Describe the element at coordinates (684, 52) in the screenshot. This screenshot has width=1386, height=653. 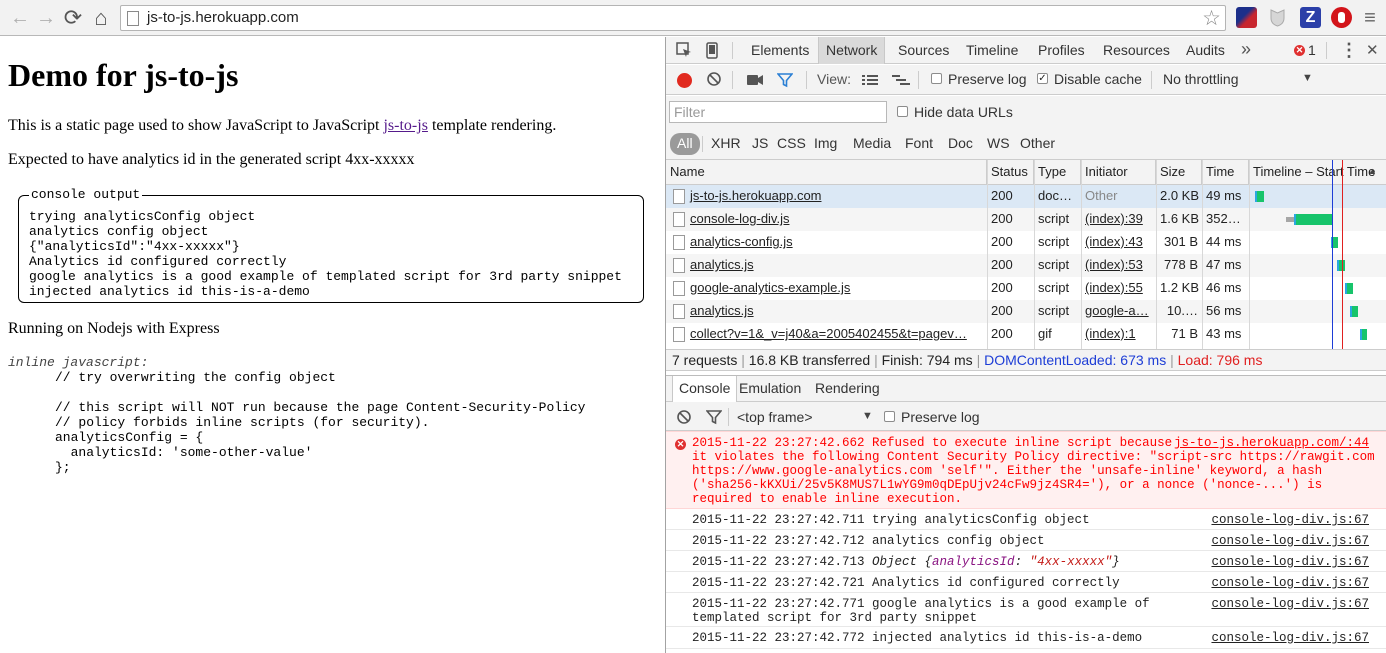
I see `inspect-element-icon` at that location.